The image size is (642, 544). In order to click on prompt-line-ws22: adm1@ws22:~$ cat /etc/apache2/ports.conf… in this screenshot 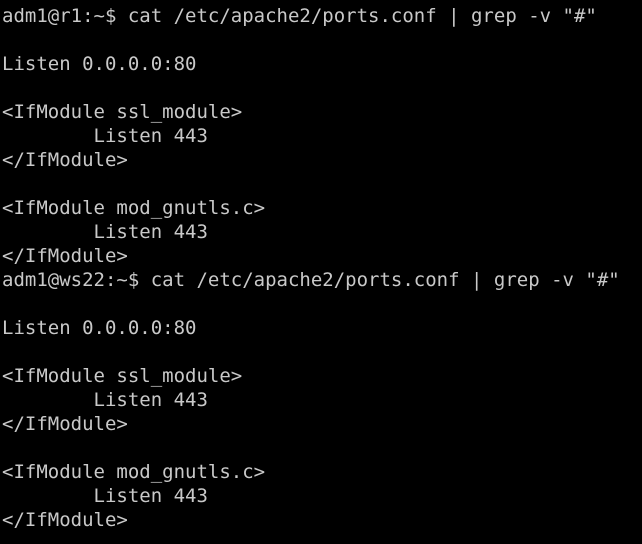, I will do `click(311, 280)`.